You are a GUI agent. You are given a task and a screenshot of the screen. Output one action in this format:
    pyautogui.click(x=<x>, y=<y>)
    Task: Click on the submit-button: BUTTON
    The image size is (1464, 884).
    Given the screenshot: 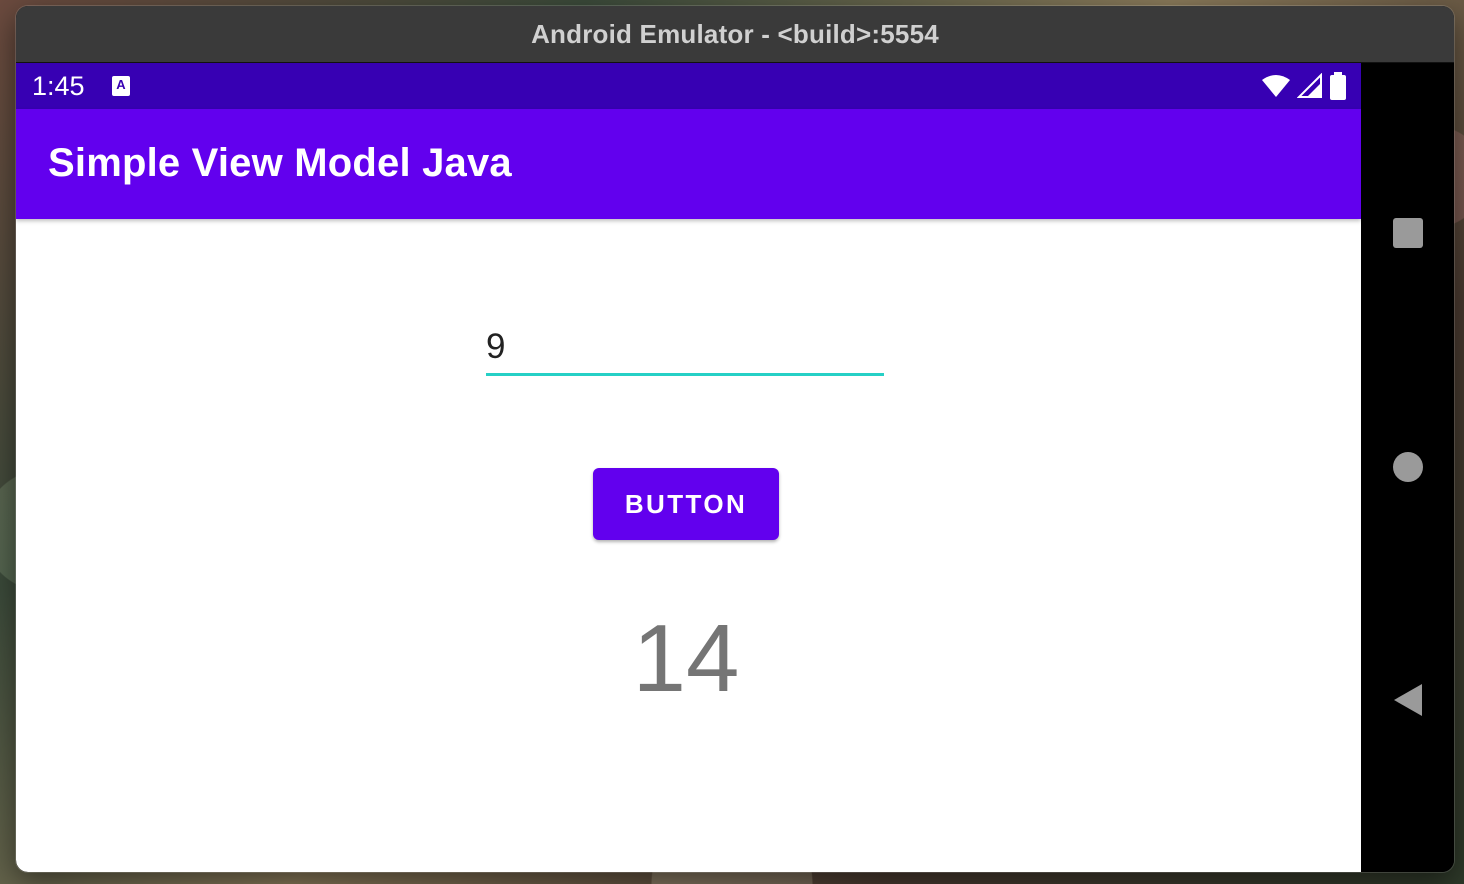 What is the action you would take?
    pyautogui.click(x=686, y=504)
    